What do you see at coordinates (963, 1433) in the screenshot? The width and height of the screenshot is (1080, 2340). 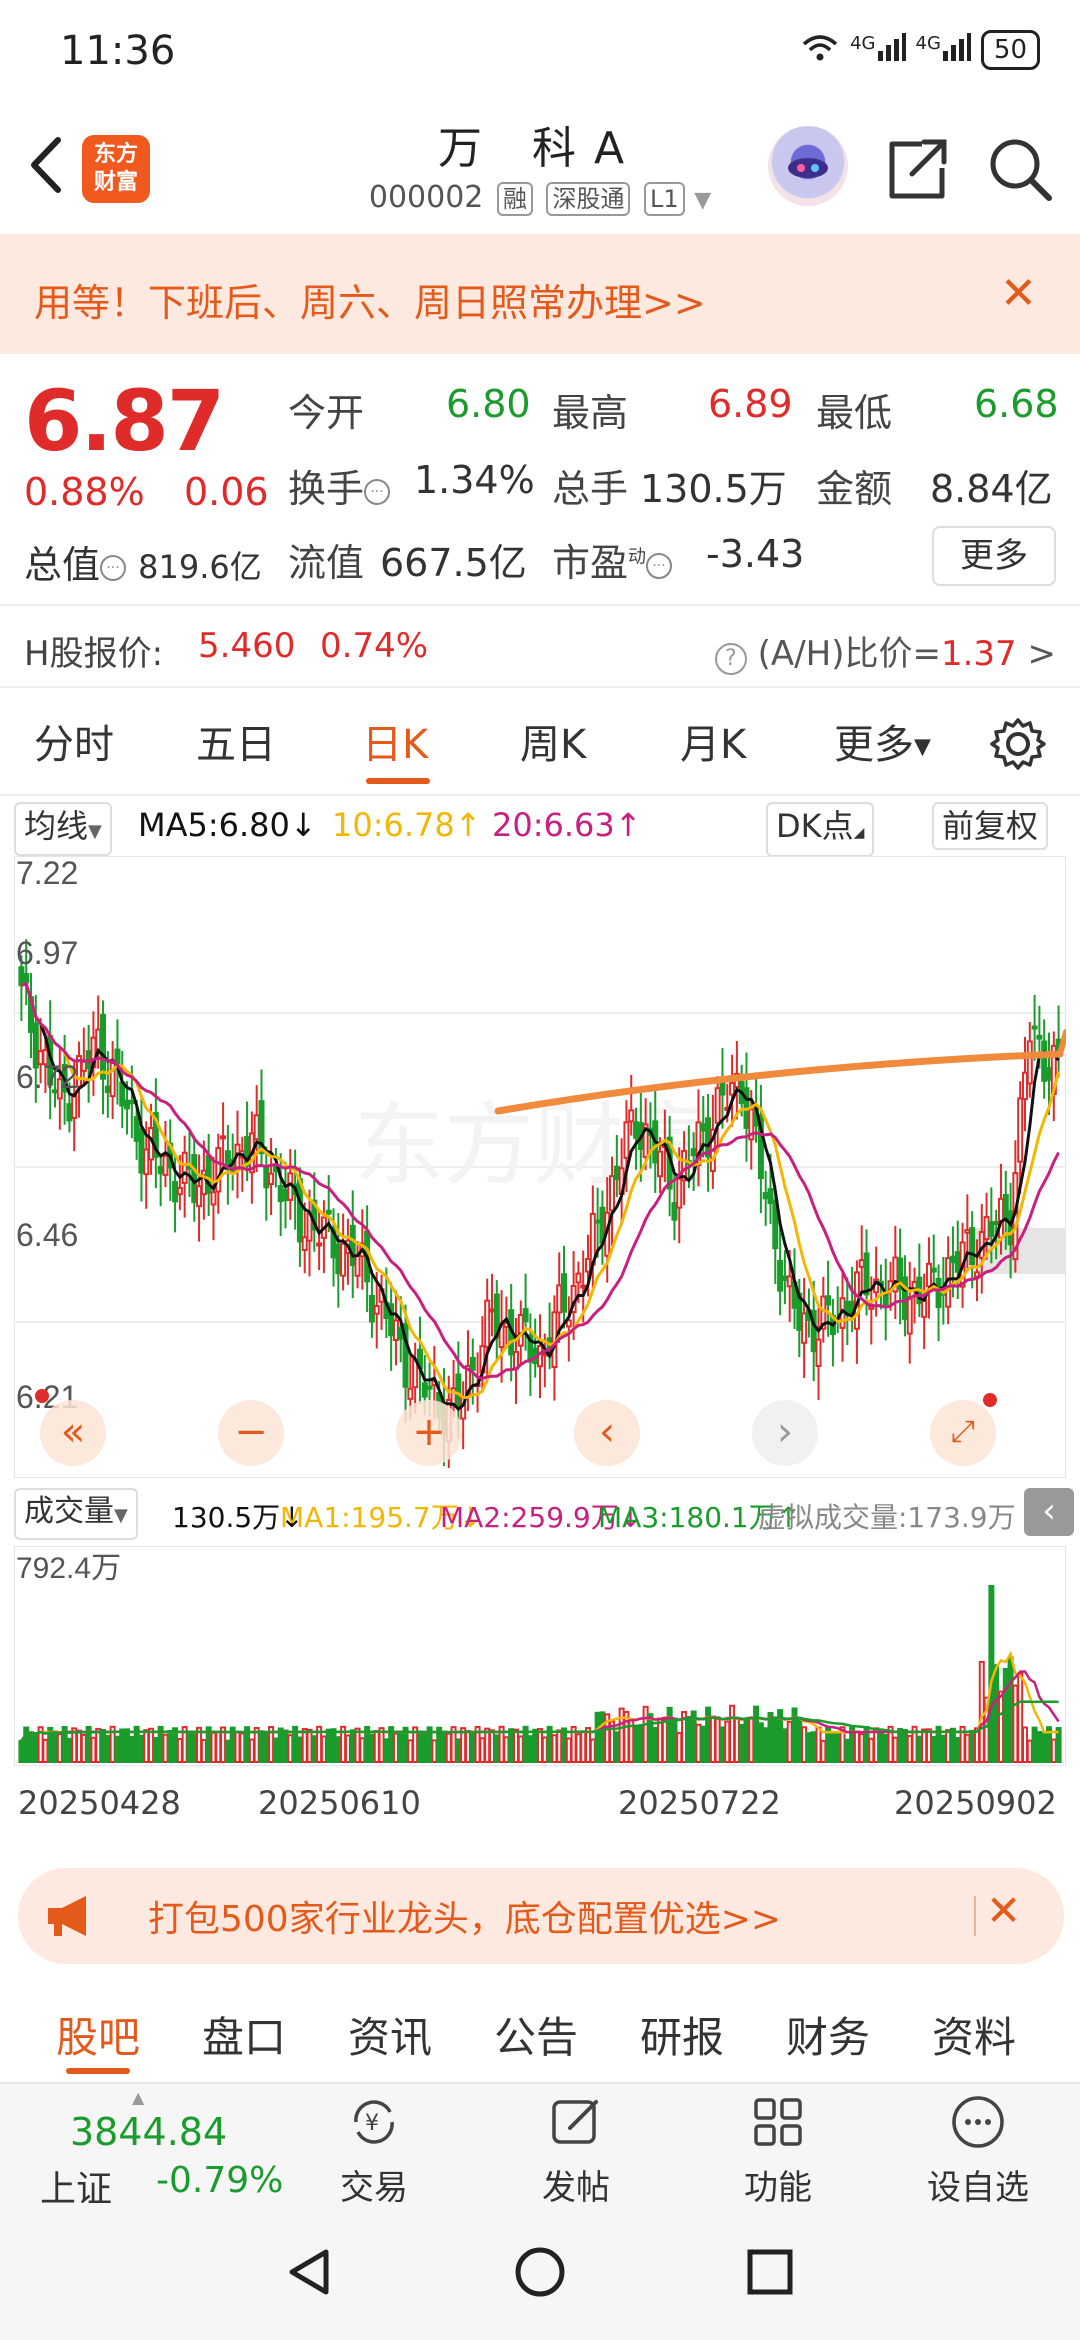 I see `fullscreen-icon: ⤢` at bounding box center [963, 1433].